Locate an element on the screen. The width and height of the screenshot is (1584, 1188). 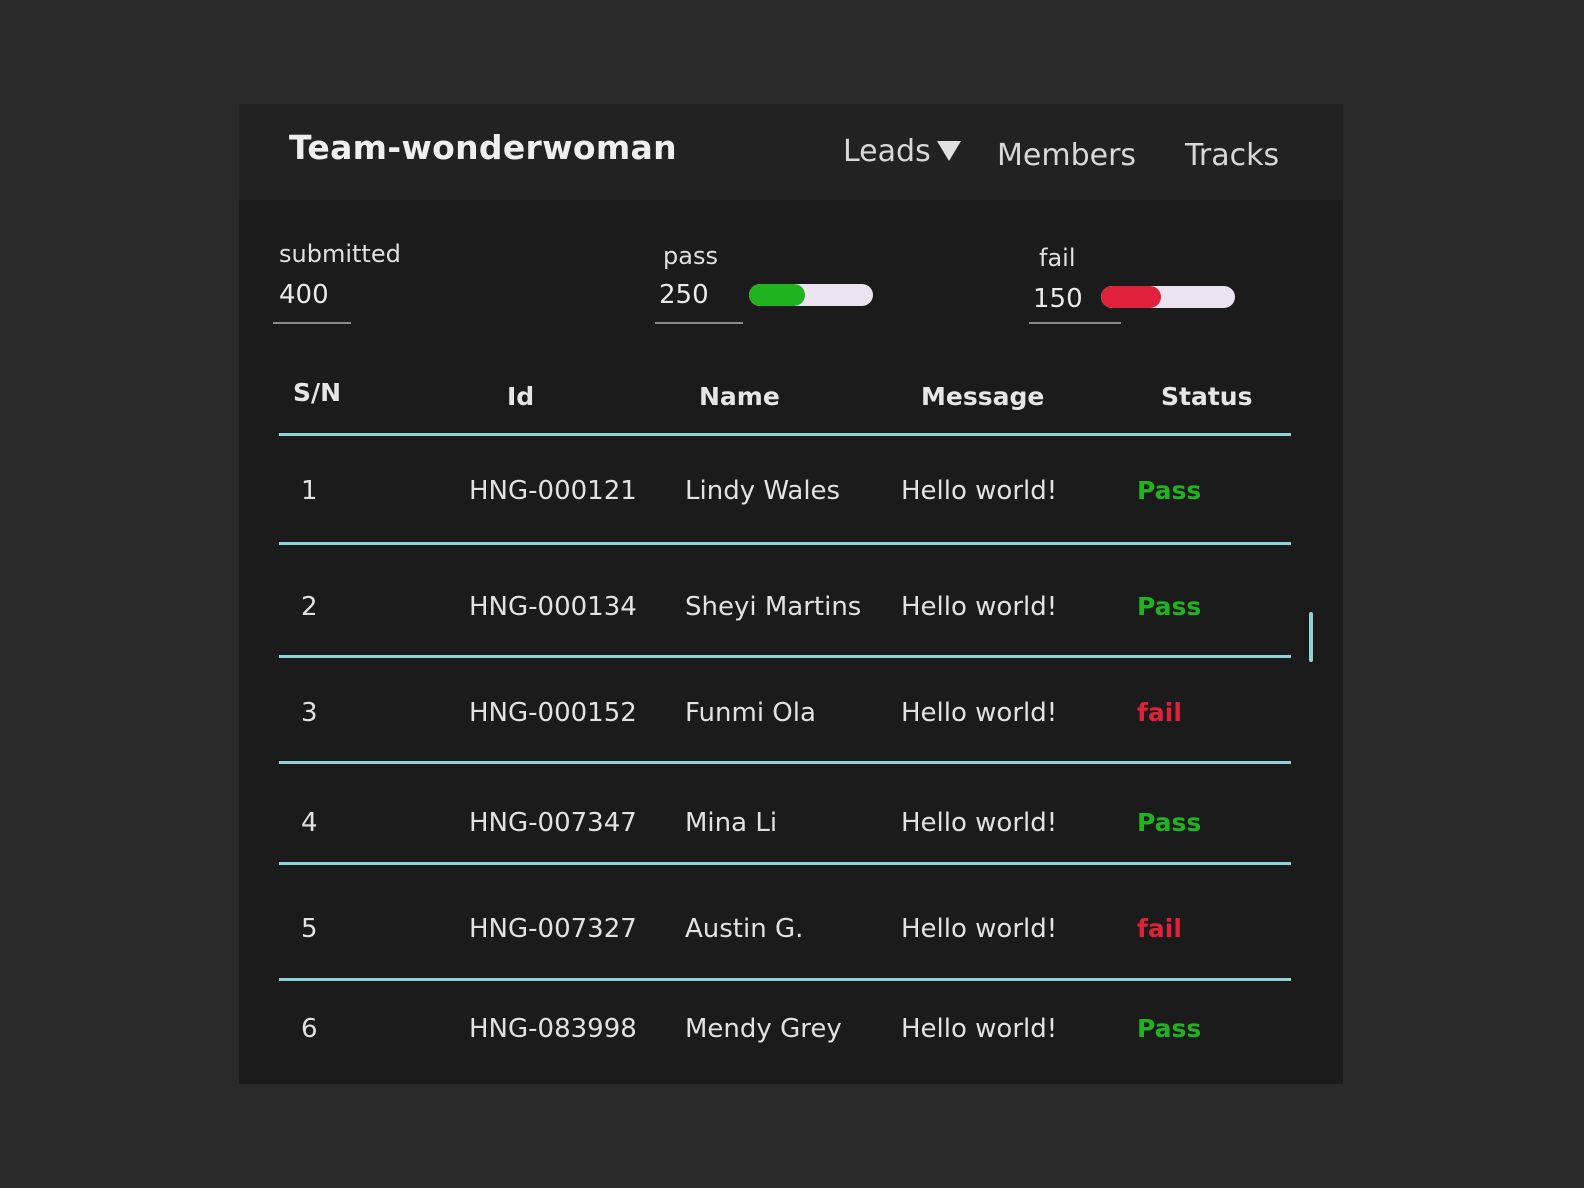
cell-name: Lindy Wales is located at coordinates (763, 491).